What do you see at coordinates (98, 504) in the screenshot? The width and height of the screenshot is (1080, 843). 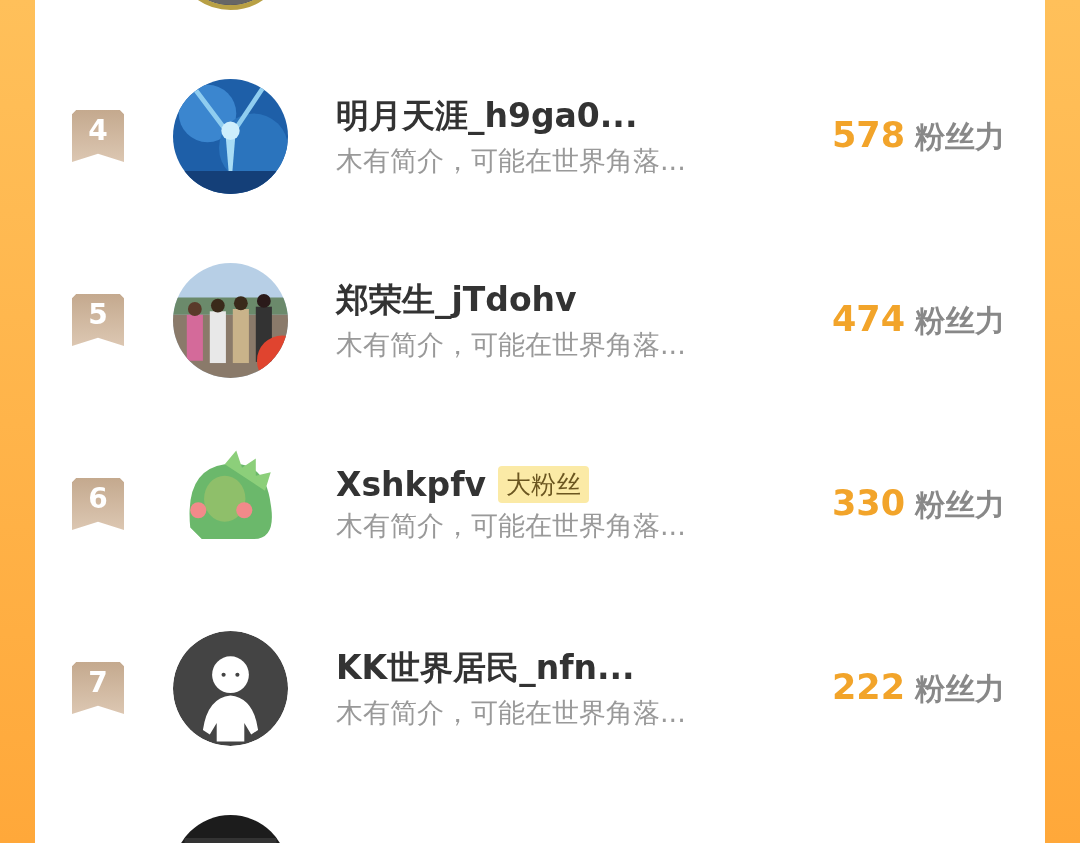 I see `rank-ribbon: 6` at bounding box center [98, 504].